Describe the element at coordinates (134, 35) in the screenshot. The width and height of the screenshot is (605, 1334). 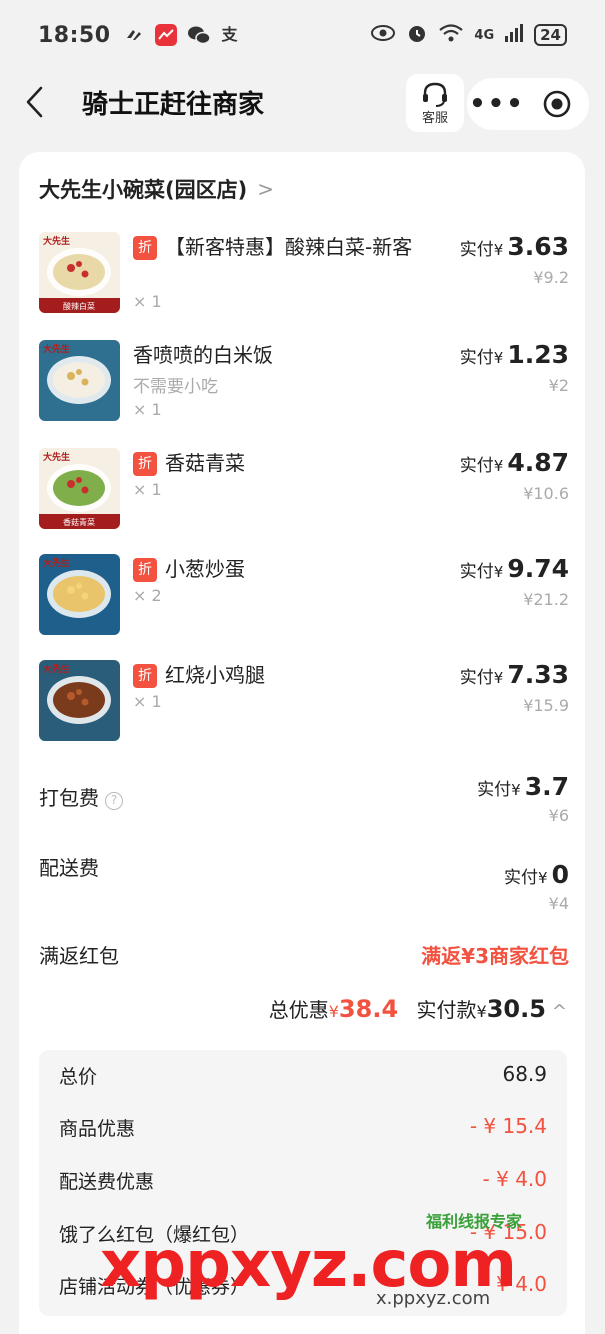
I see `link-app-icon` at that location.